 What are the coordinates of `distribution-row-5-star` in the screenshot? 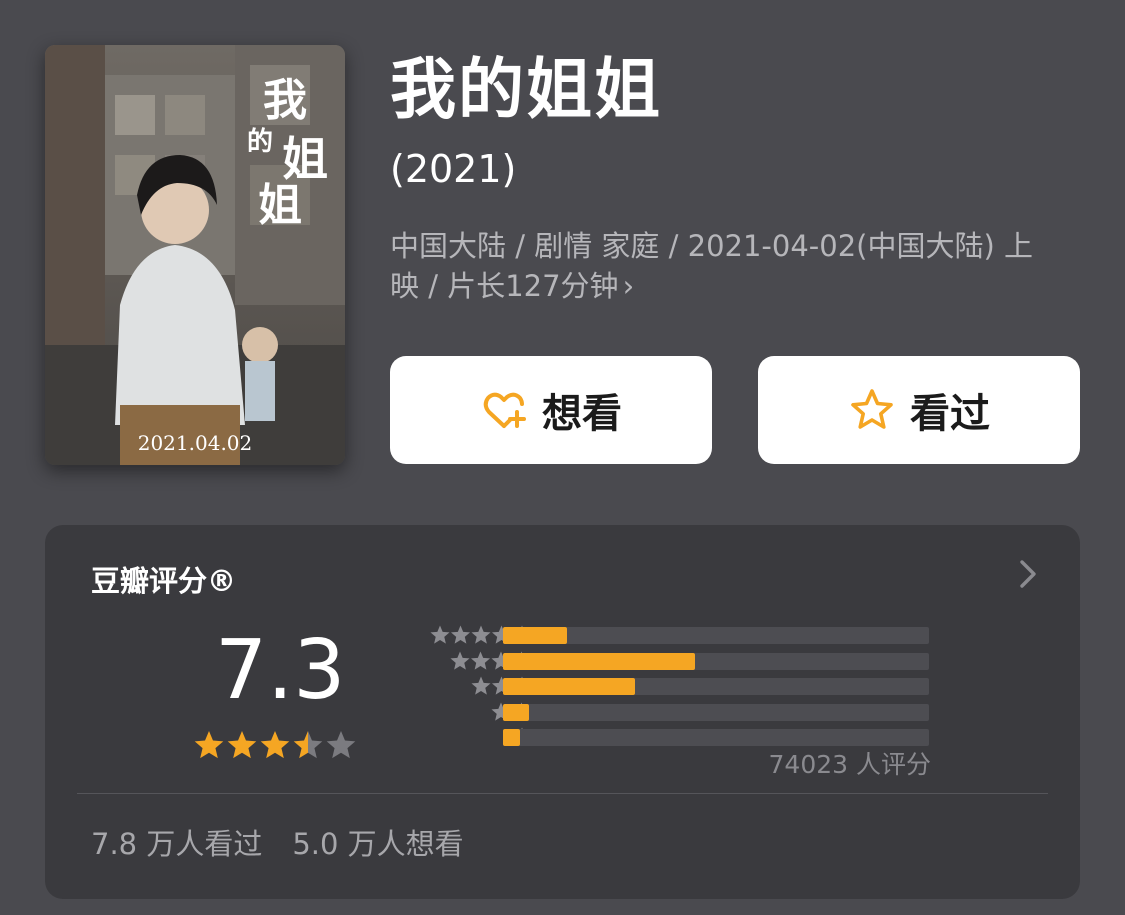 It's located at (665, 635).